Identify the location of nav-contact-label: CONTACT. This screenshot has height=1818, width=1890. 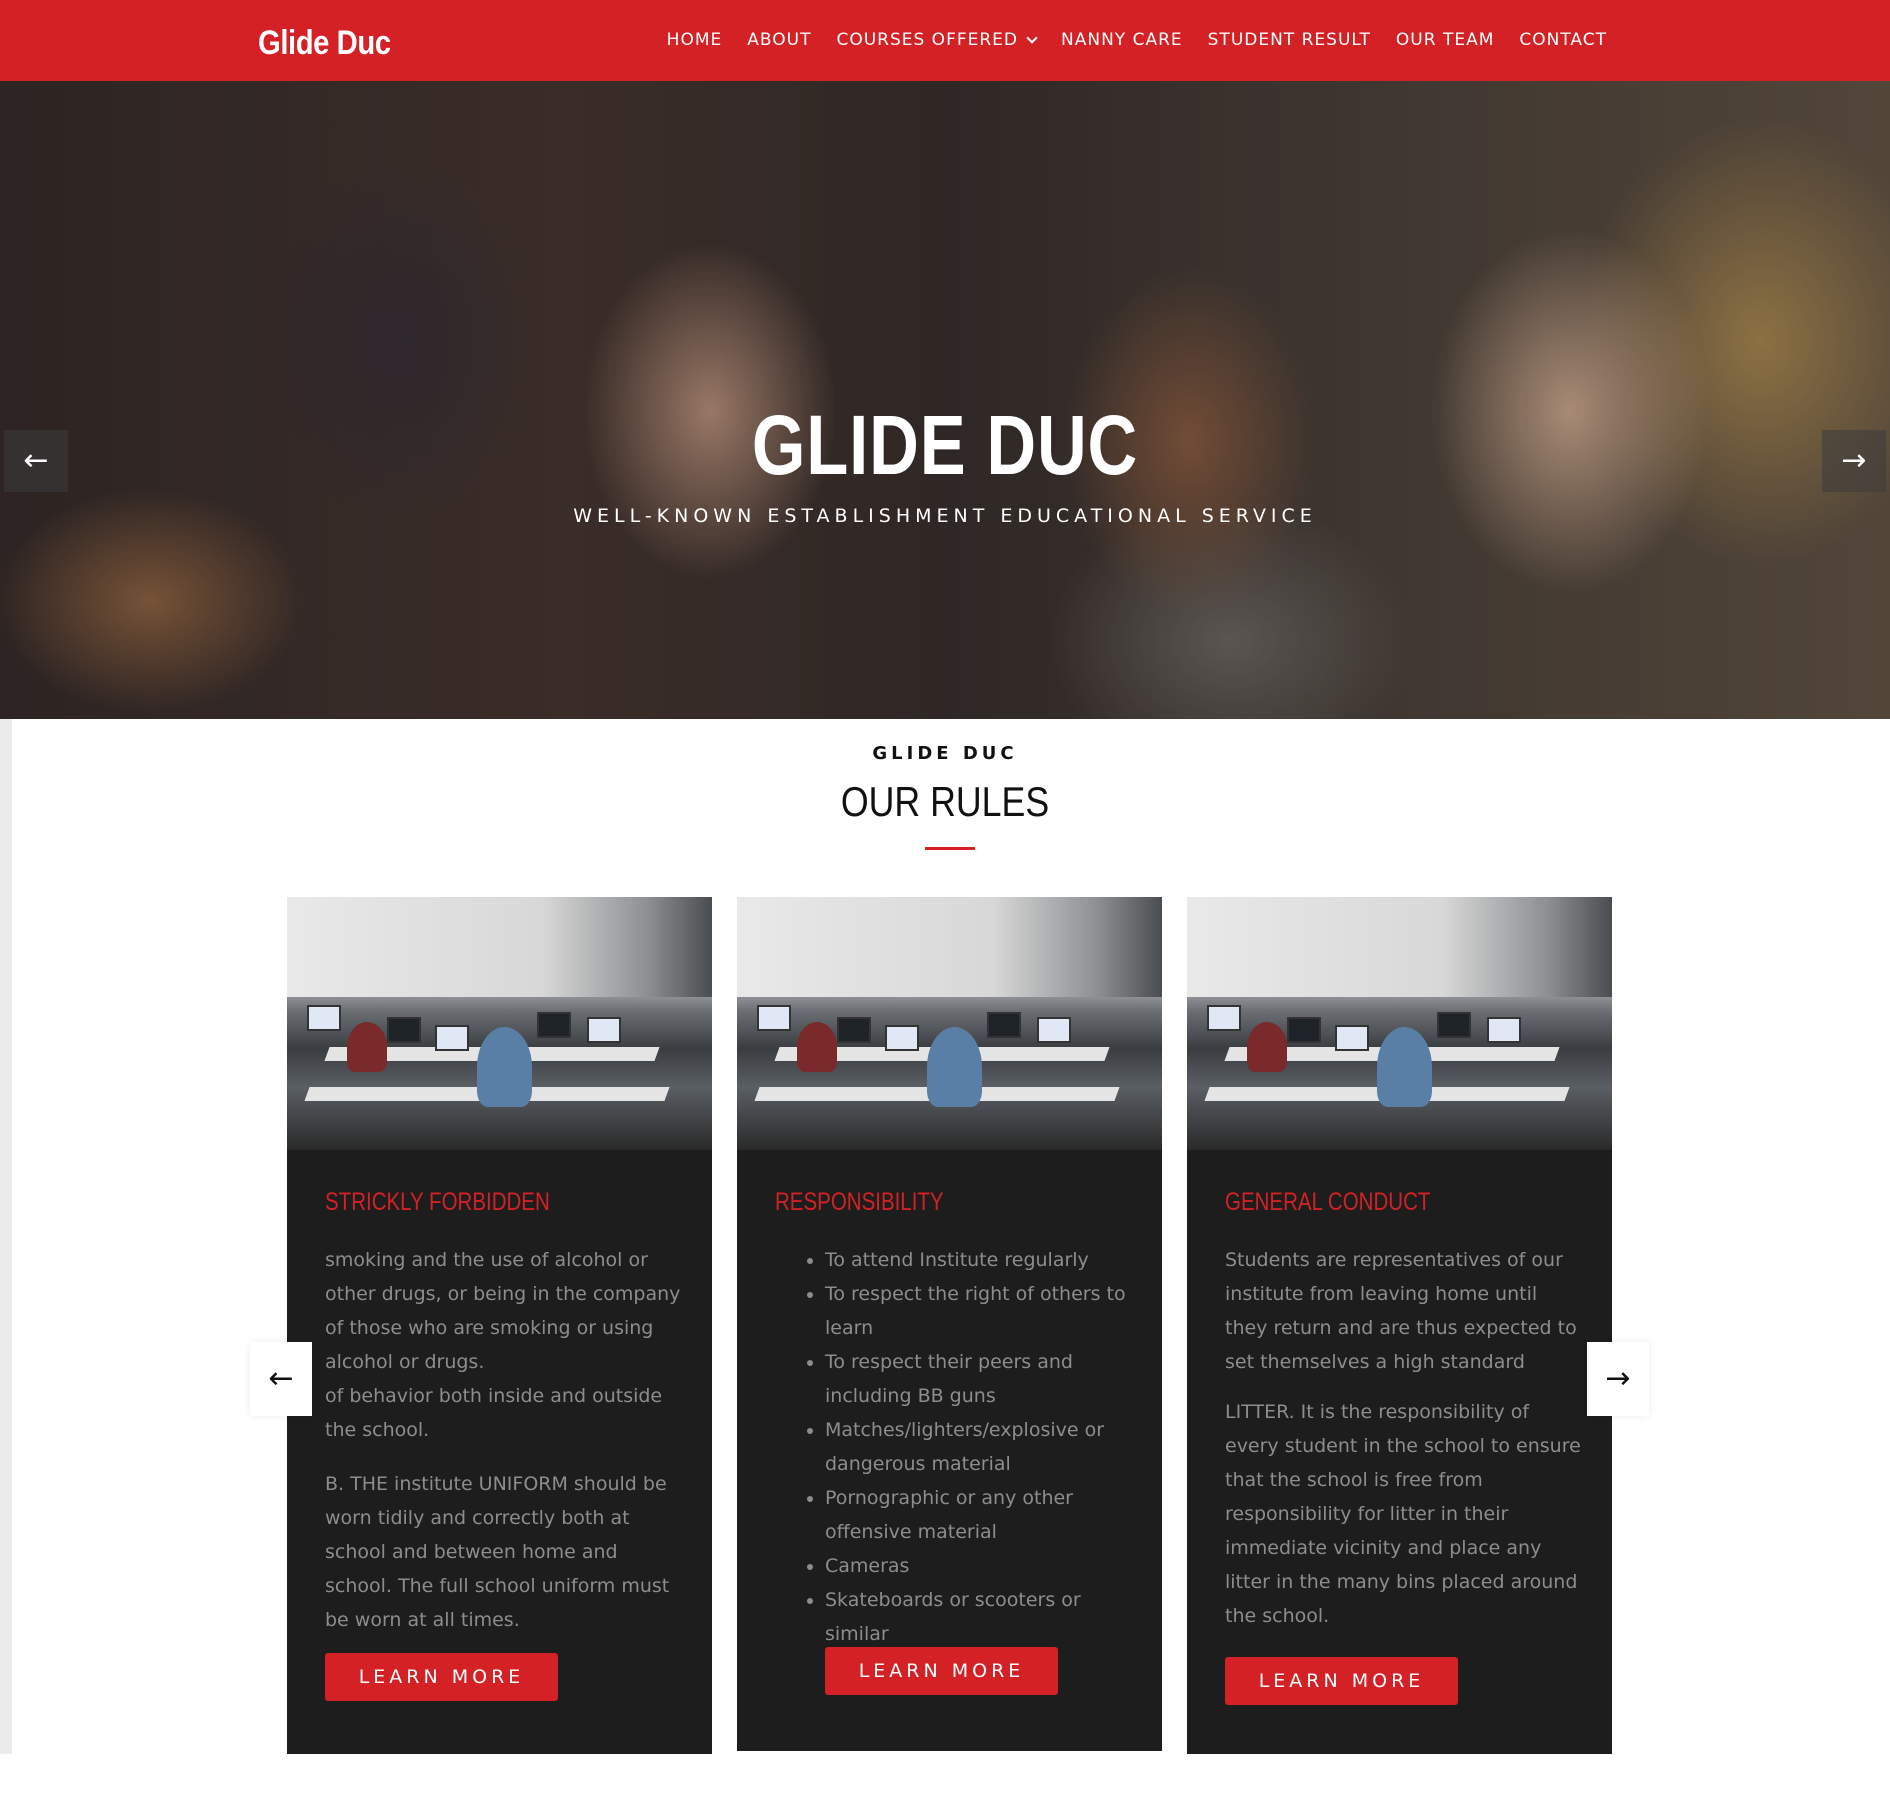
(1563, 40).